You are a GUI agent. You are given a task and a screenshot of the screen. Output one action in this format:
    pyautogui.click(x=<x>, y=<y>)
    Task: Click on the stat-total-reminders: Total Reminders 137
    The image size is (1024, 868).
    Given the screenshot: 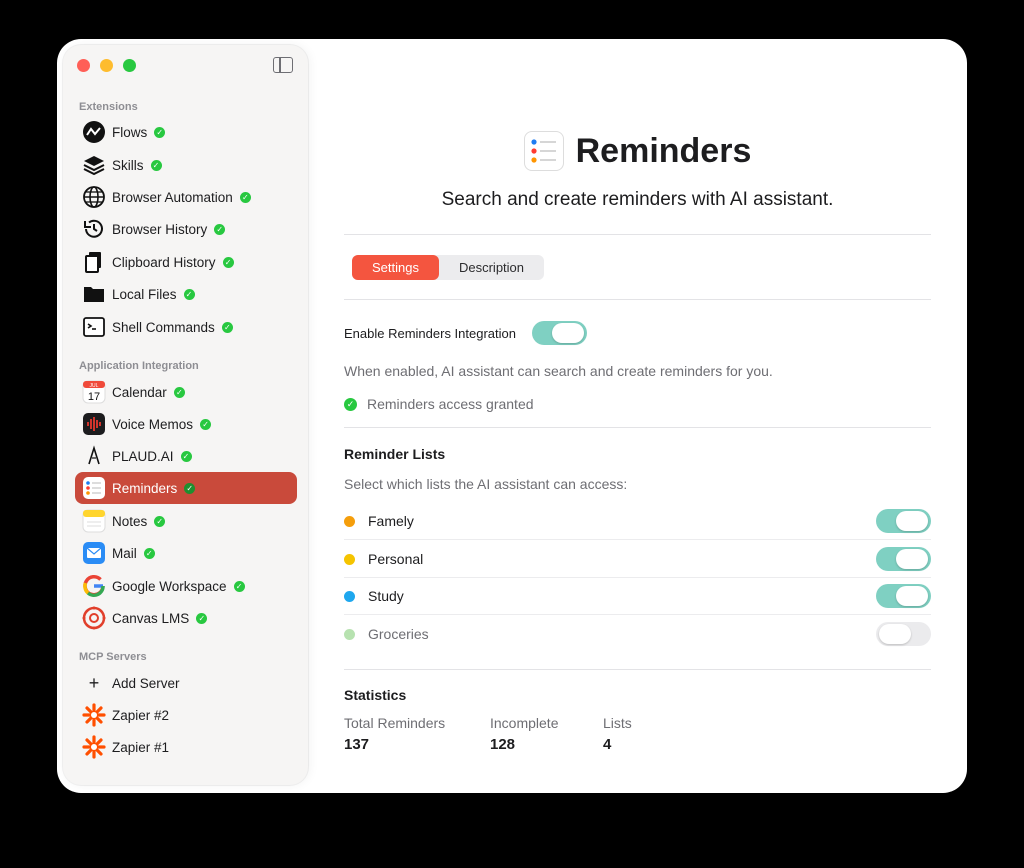 What is the action you would take?
    pyautogui.click(x=395, y=734)
    